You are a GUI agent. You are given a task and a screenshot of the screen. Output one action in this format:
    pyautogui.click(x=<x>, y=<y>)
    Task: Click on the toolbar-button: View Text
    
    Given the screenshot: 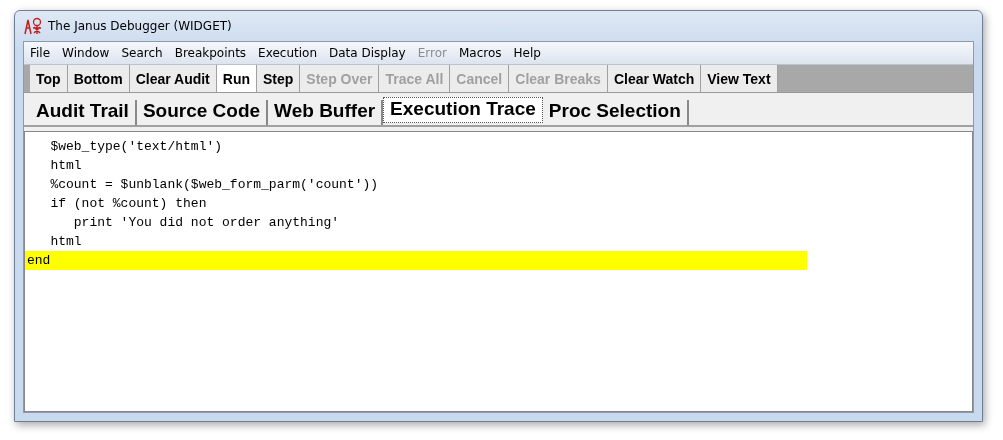 What is the action you would take?
    pyautogui.click(x=739, y=78)
    